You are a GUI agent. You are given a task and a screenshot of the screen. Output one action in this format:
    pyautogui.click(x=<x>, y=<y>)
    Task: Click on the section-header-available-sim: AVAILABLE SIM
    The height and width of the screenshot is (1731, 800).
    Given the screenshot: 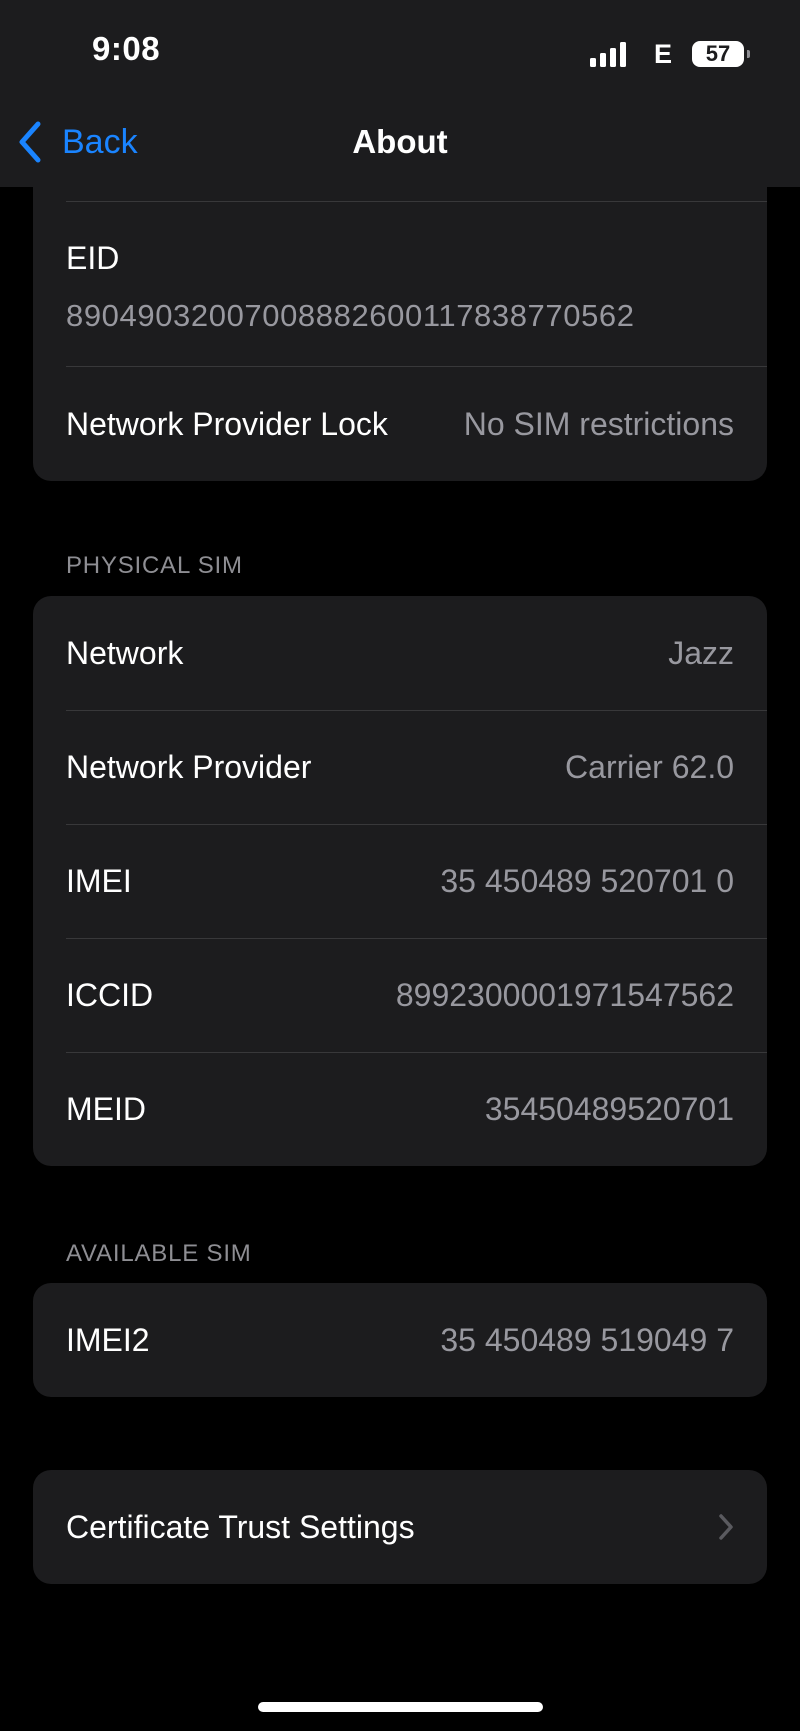 What is the action you would take?
    pyautogui.click(x=159, y=1253)
    